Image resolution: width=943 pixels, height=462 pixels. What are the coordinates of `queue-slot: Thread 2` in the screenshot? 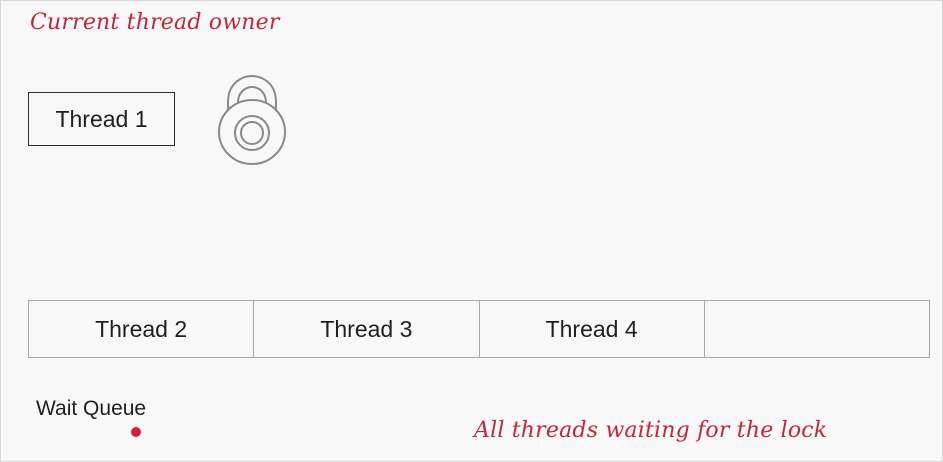 It's located at (142, 329).